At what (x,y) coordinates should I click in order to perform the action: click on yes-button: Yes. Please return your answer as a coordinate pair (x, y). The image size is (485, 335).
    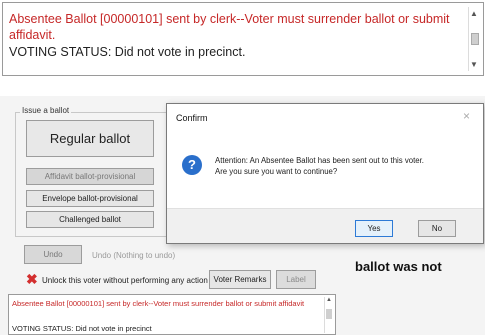
    Looking at the image, I should click on (374, 228).